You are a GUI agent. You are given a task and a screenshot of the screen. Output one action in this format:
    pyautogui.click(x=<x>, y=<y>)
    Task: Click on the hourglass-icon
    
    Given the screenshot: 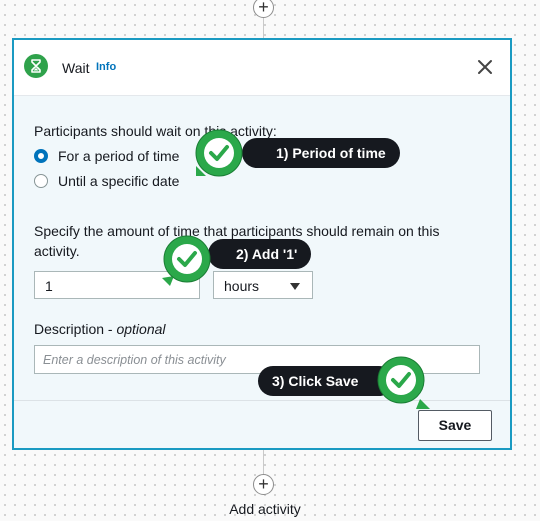 What is the action you would take?
    pyautogui.click(x=36, y=66)
    